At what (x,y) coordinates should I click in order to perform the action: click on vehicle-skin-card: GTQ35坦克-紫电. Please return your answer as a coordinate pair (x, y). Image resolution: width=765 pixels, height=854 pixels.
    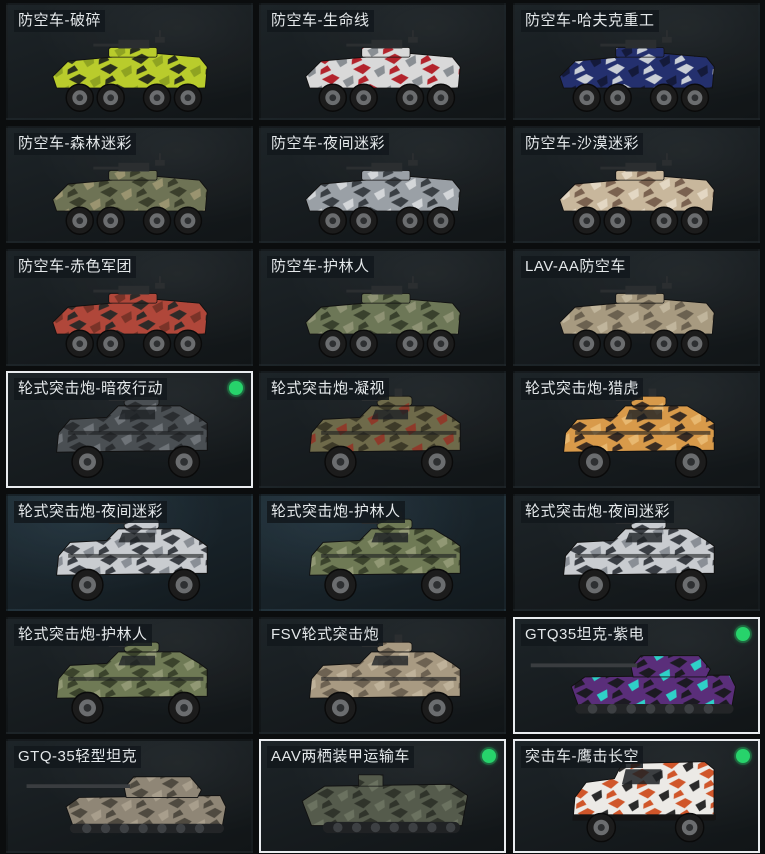
    Looking at the image, I should click on (636, 675).